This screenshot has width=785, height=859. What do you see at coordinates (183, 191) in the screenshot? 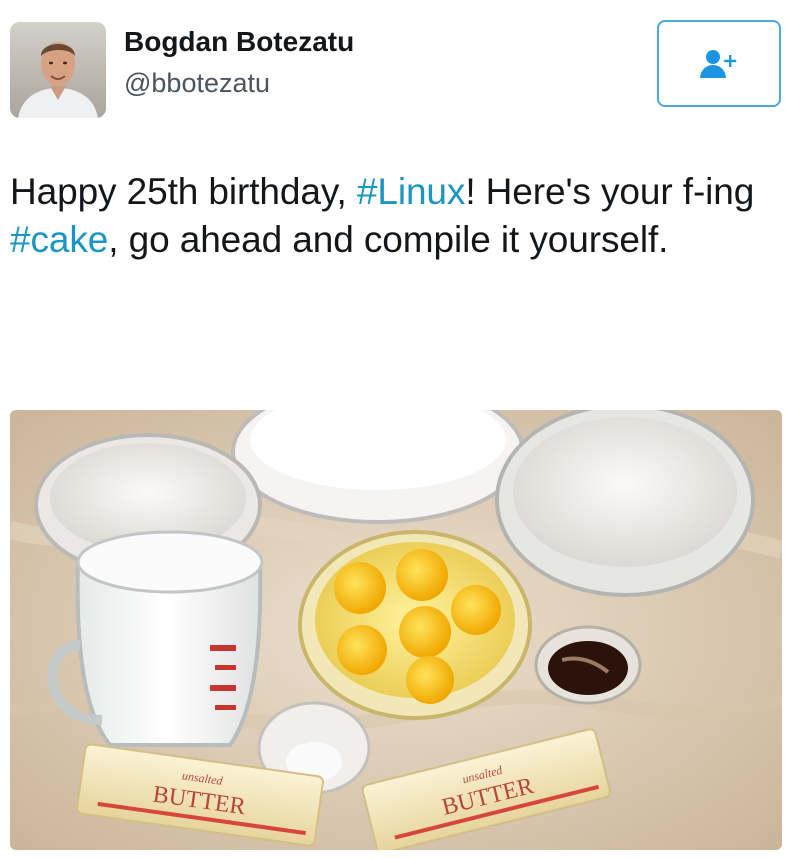
I see `tweet-text-segment: Happy 25th birthday,` at bounding box center [183, 191].